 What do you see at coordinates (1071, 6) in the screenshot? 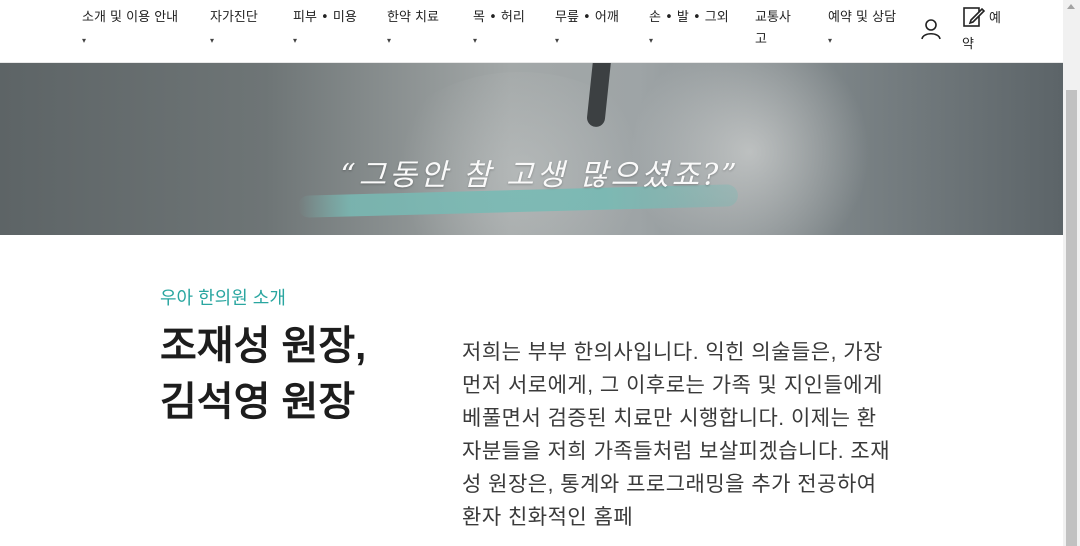
I see `scroll-up-icon` at bounding box center [1071, 6].